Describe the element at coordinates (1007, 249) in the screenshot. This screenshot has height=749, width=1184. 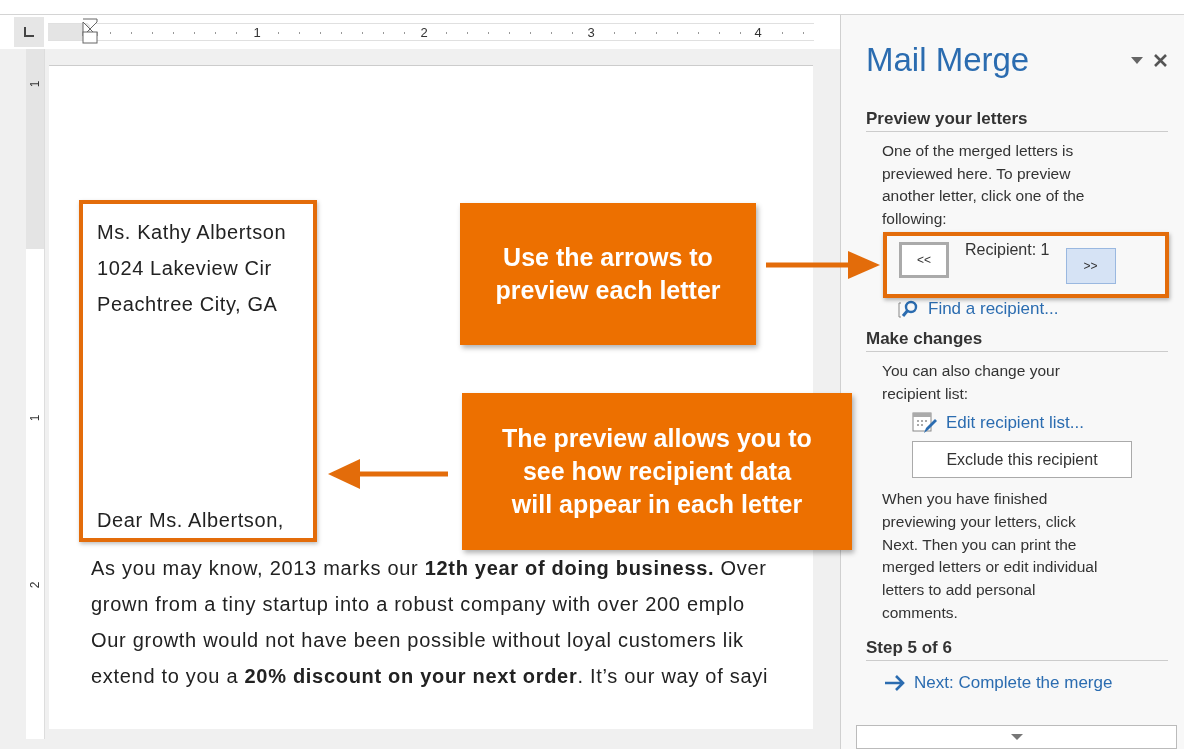
I see `recipient-label: Recipient: 1` at that location.